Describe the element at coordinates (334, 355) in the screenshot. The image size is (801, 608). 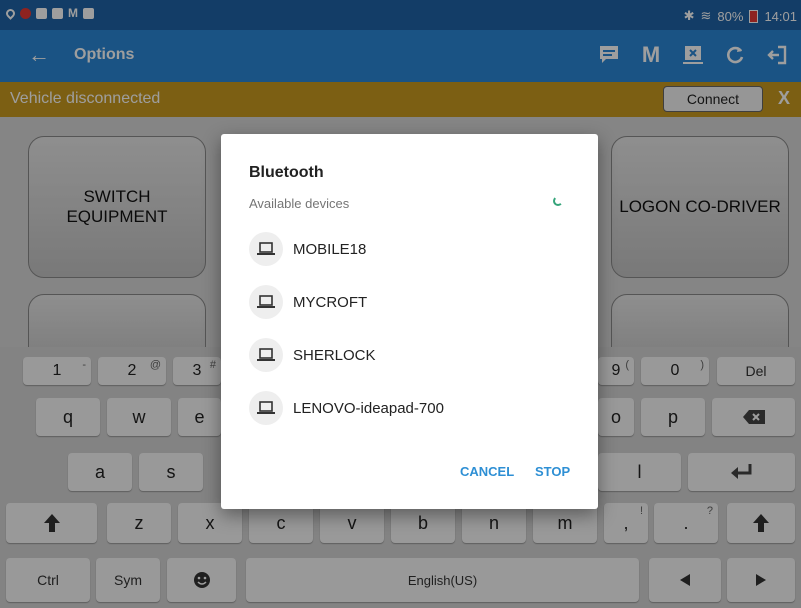
I see `device-name: SHERLOCK` at that location.